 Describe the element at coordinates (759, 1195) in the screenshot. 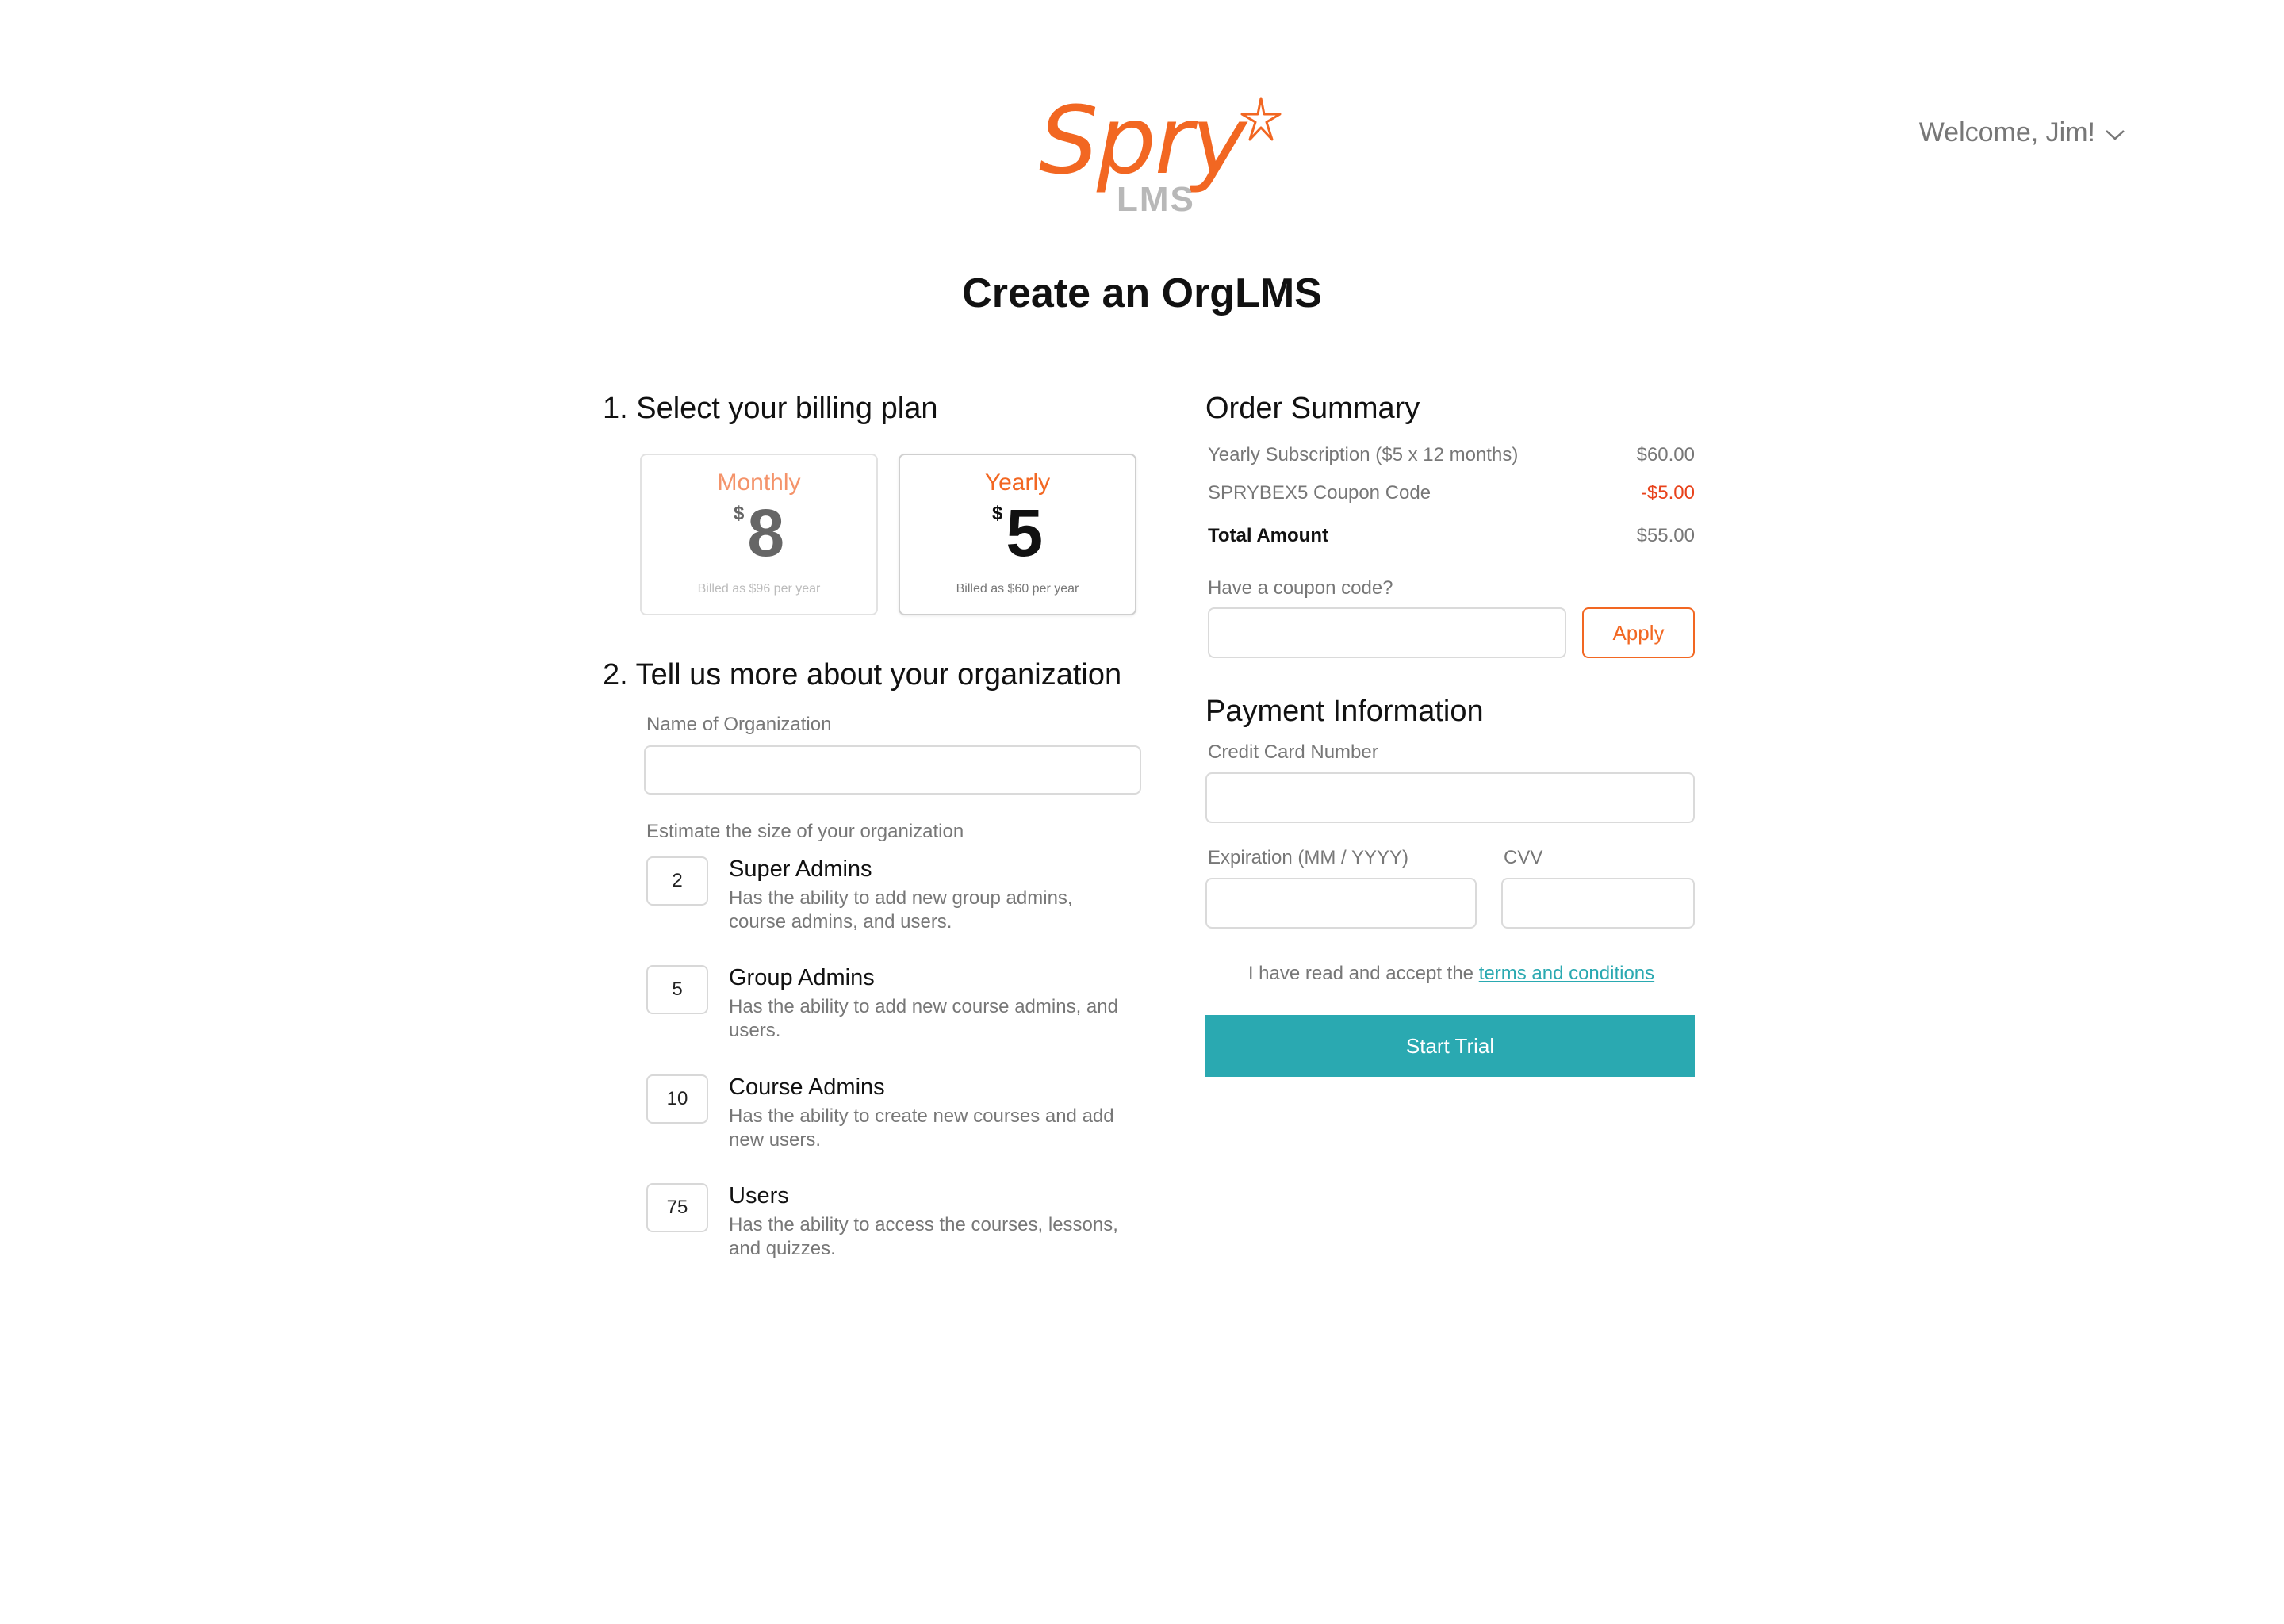

I see `role-title: Users` at that location.